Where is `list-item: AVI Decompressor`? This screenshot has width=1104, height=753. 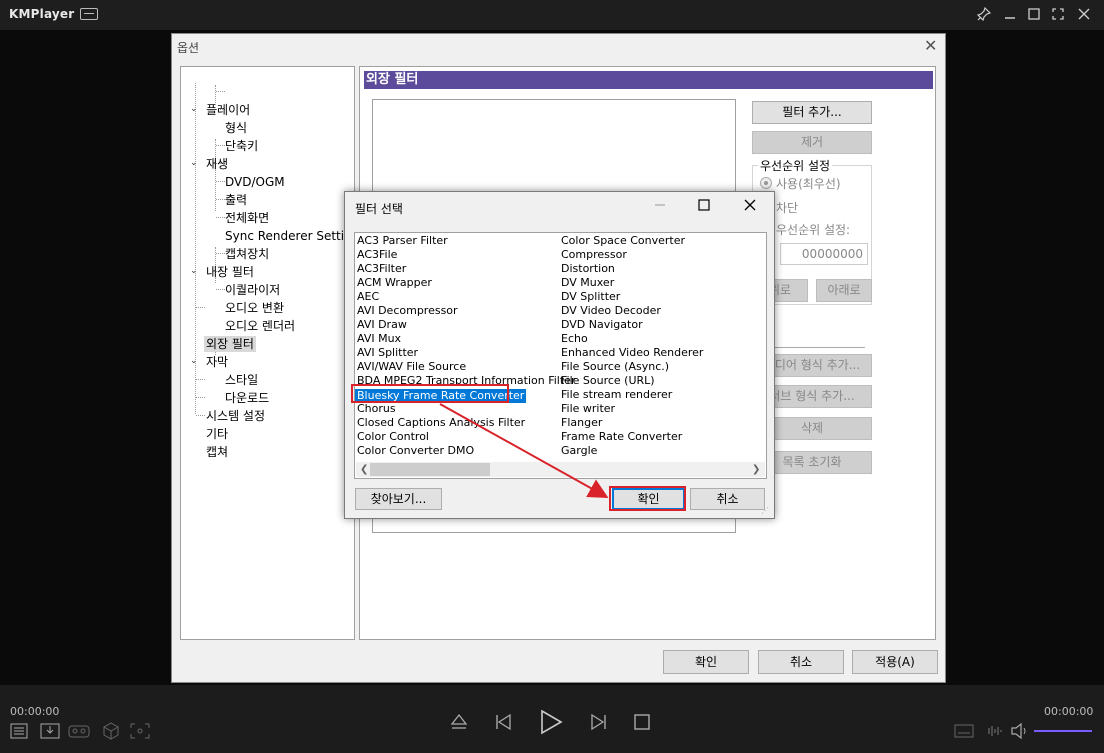
list-item: AVI Decompressor is located at coordinates (465, 311).